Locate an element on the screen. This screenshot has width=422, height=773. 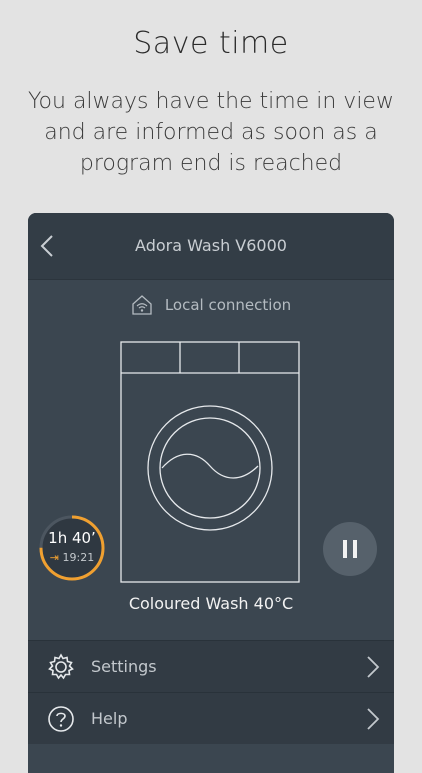
gear-icon is located at coordinates (61, 666).